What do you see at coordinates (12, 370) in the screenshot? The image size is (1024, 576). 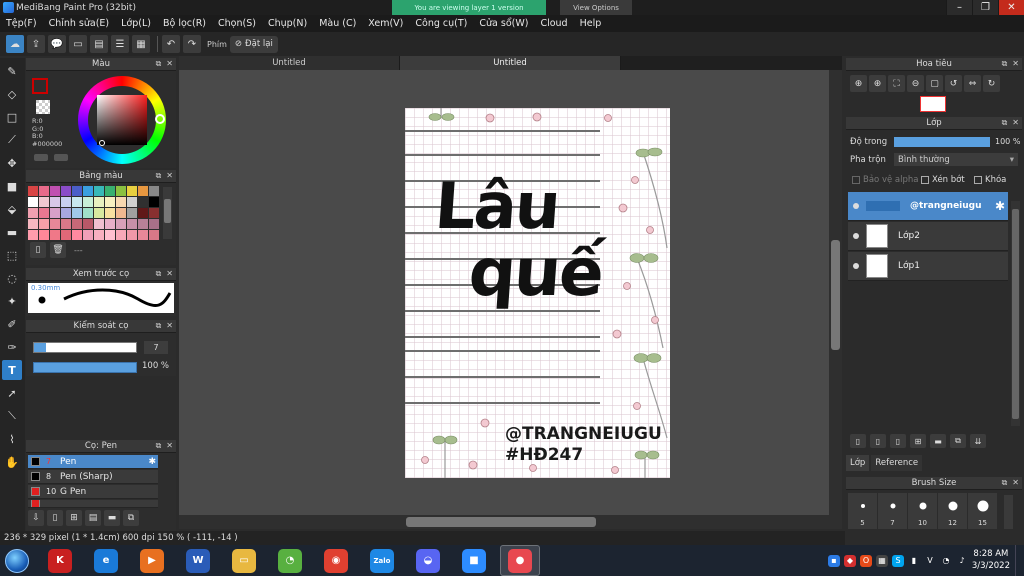 I see `text-tool-icon: T` at bounding box center [12, 370].